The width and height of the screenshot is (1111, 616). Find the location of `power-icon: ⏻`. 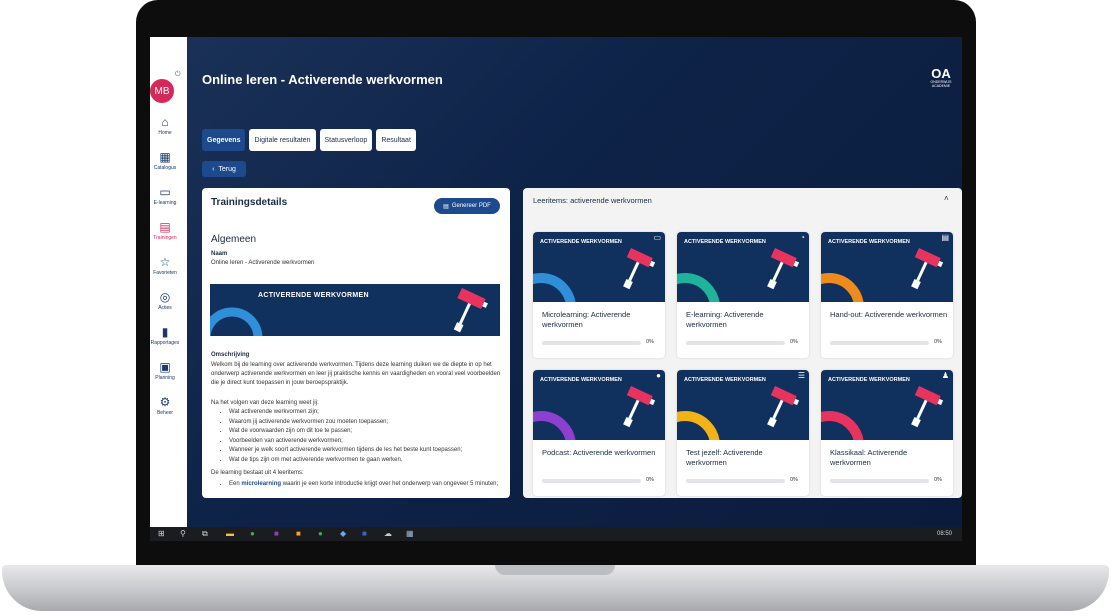

power-icon: ⏻ is located at coordinates (178, 75).